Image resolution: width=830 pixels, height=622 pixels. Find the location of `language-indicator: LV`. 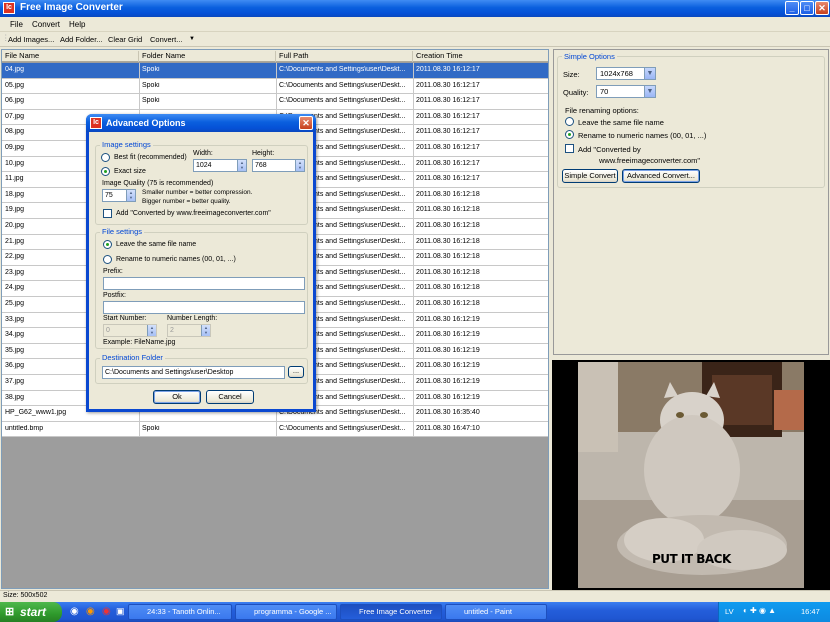

language-indicator: LV is located at coordinates (729, 611).